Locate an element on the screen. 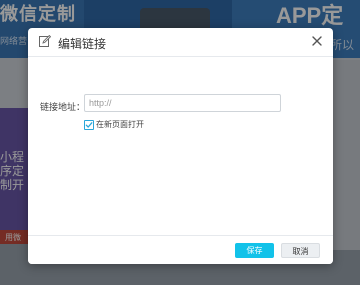  open-new-window-checkbox is located at coordinates (89, 124).